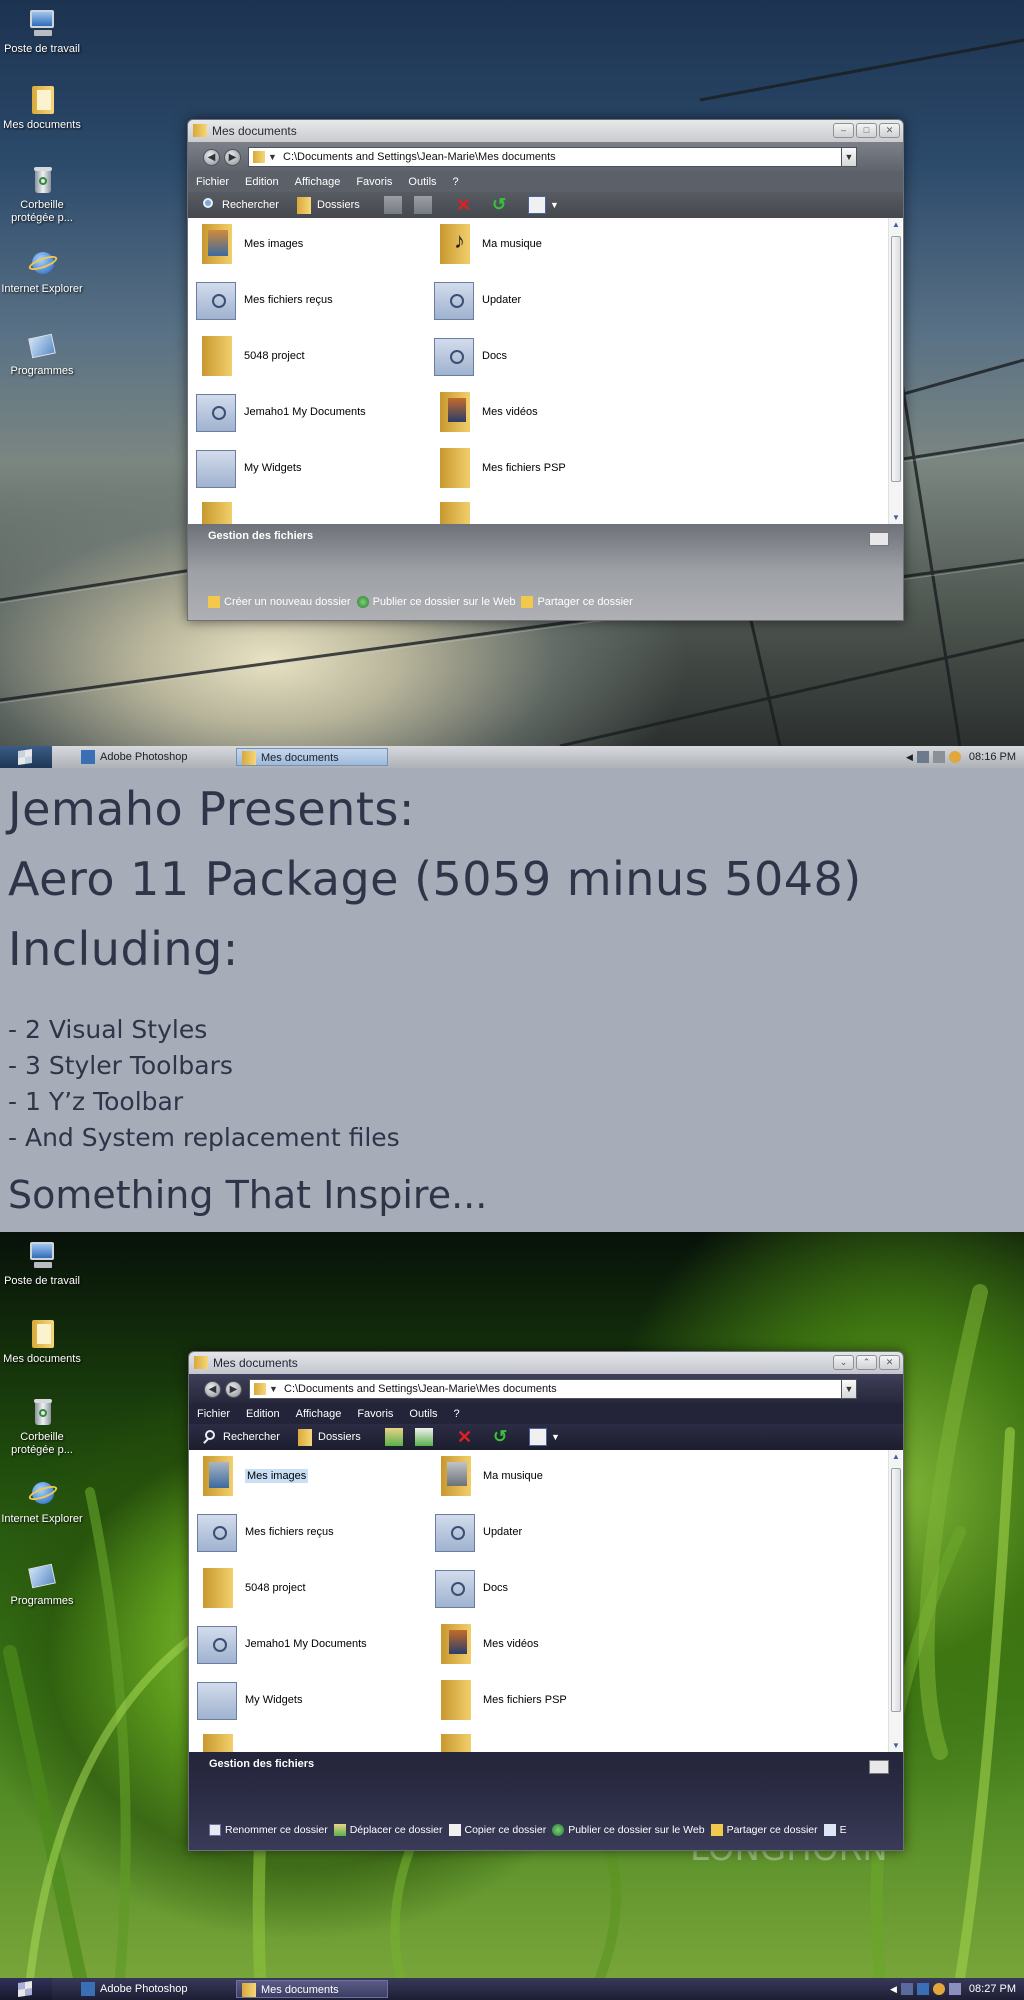 The width and height of the screenshot is (1024, 2000). What do you see at coordinates (992, 757) in the screenshot?
I see `clock: 08:16 PM` at bounding box center [992, 757].